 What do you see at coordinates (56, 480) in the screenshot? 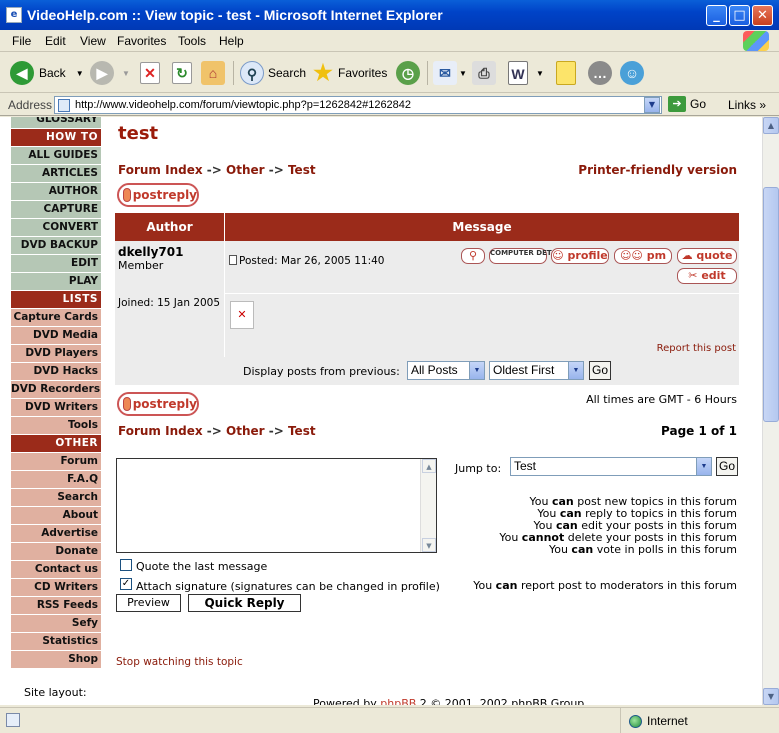
I see `nav-item-f-a-q: F.A.Q` at bounding box center [56, 480].